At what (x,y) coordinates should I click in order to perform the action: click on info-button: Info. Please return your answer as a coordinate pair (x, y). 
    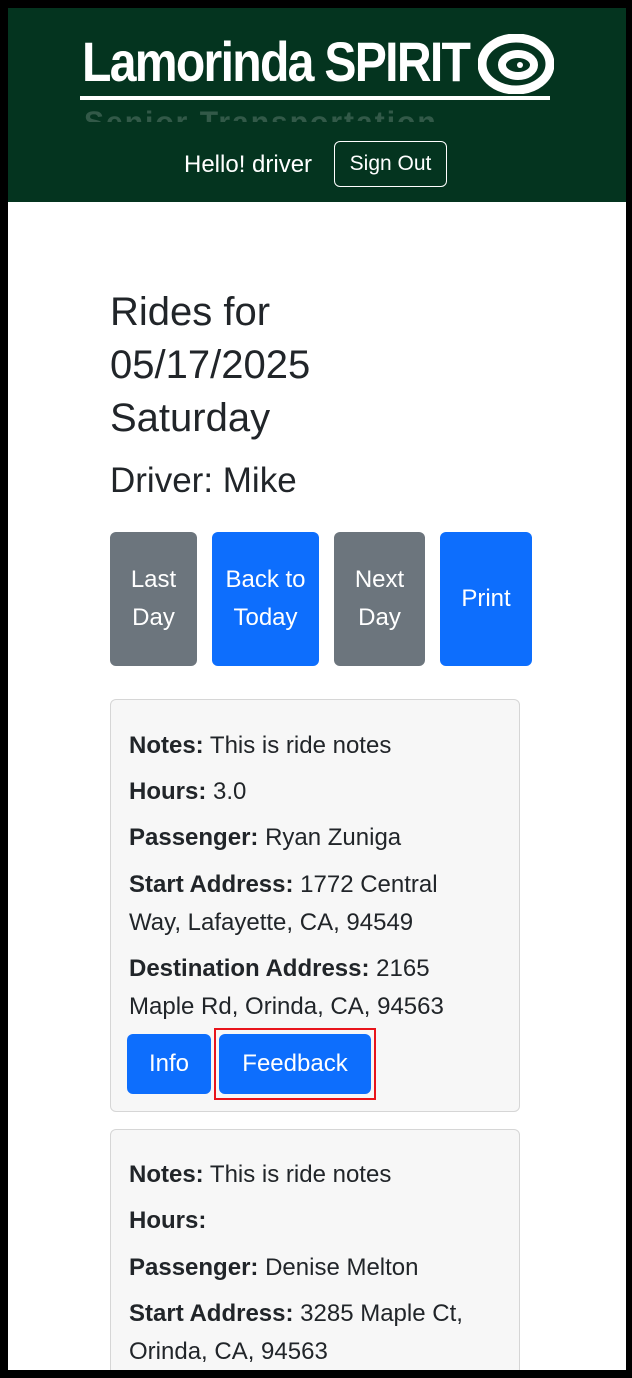
    Looking at the image, I should click on (169, 1064).